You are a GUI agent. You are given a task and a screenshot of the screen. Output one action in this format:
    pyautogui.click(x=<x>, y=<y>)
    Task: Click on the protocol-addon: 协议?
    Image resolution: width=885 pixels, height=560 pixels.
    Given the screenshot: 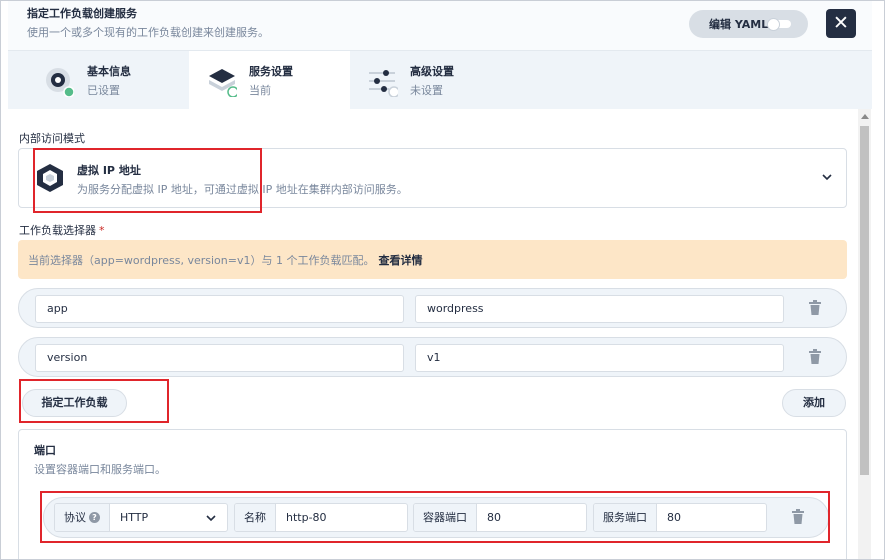 What is the action you would take?
    pyautogui.click(x=82, y=517)
    